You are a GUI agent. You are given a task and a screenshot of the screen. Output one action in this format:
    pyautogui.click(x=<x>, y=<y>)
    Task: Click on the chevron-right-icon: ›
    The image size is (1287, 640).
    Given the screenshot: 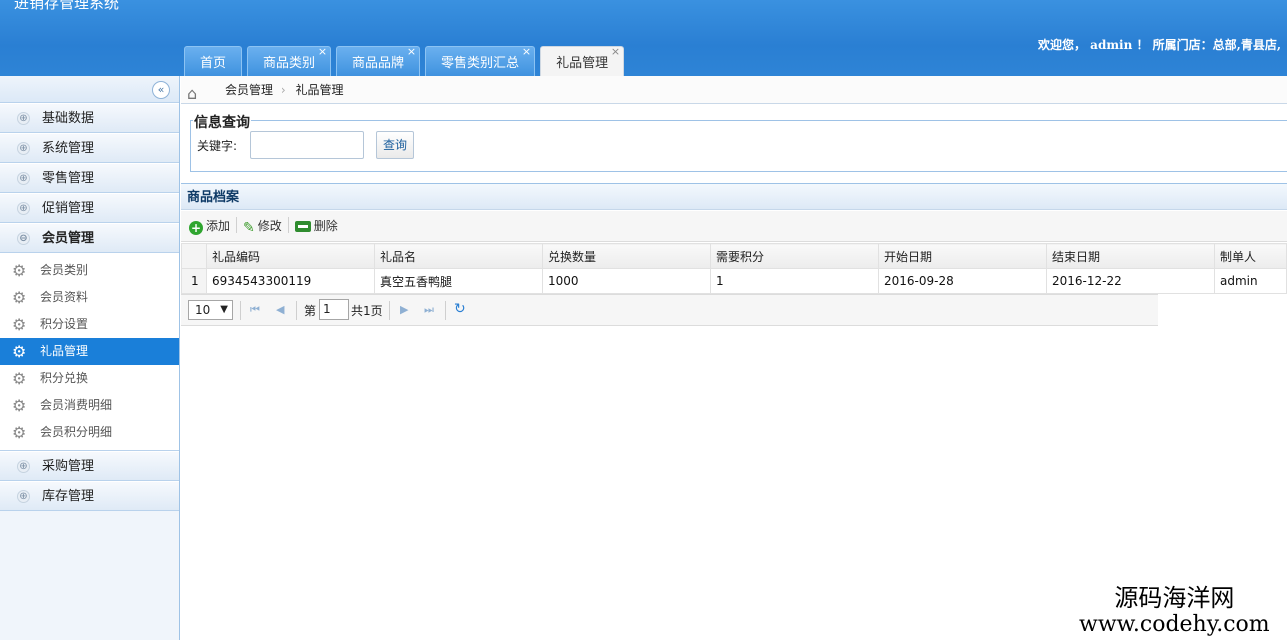 What is the action you would take?
    pyautogui.click(x=283, y=90)
    